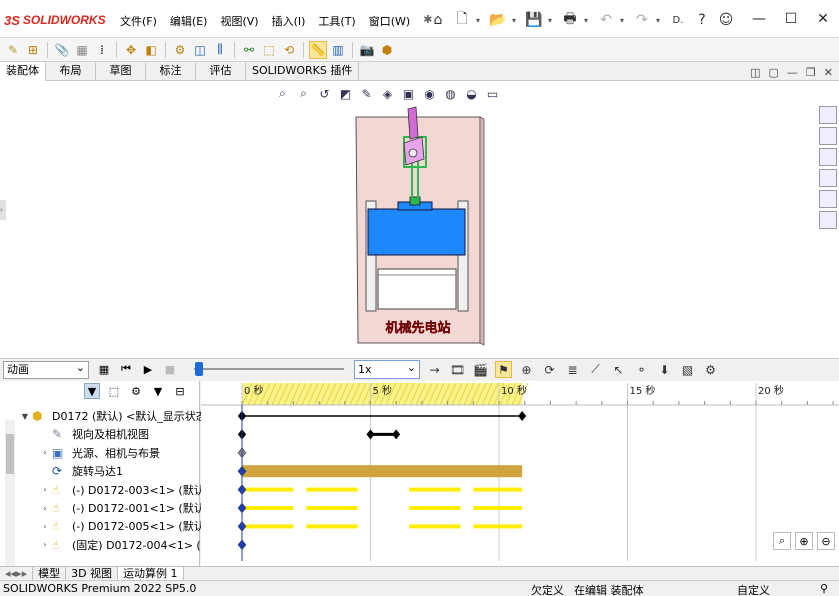 This screenshot has height=596, width=839. What do you see at coordinates (158, 391) in the screenshot?
I see `filter-results-icon: ▼` at bounding box center [158, 391].